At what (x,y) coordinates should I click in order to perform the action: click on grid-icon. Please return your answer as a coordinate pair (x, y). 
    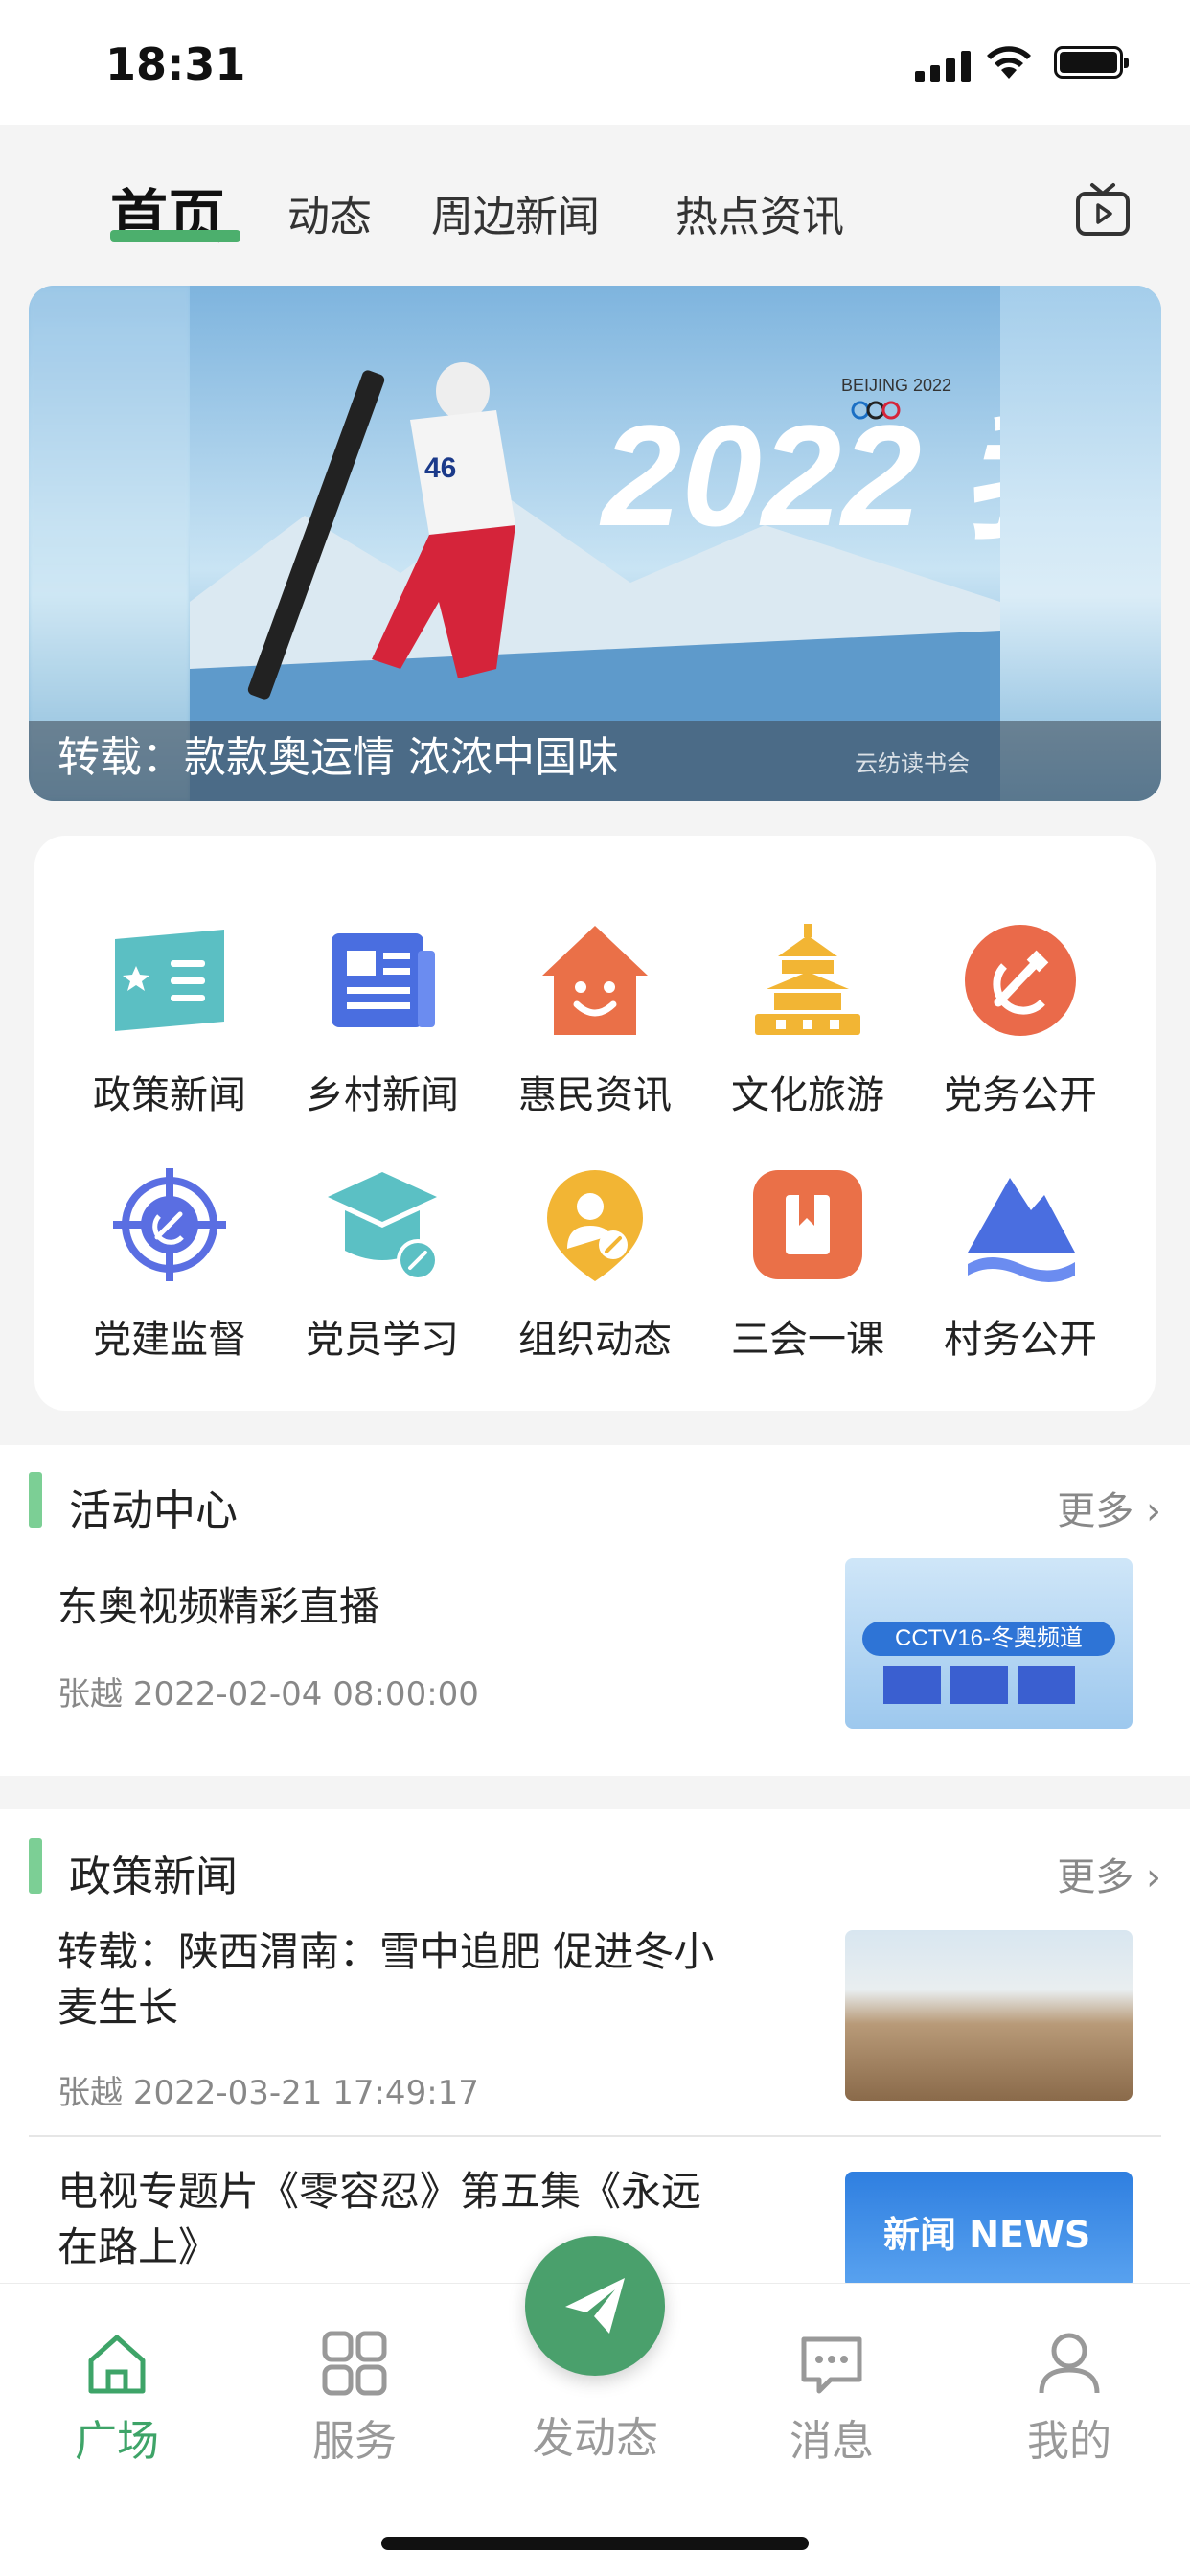
    Looking at the image, I should click on (355, 2363).